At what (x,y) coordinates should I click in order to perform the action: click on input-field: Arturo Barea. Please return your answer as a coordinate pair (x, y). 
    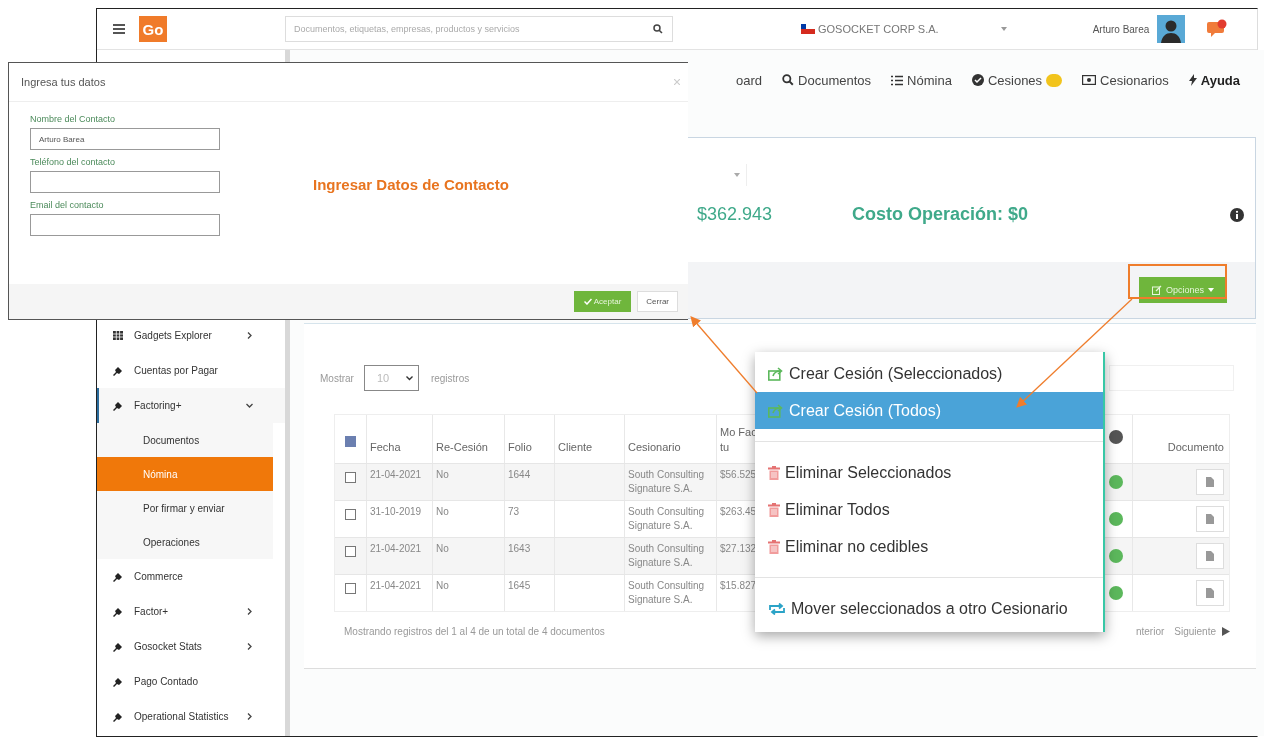
    Looking at the image, I should click on (125, 139).